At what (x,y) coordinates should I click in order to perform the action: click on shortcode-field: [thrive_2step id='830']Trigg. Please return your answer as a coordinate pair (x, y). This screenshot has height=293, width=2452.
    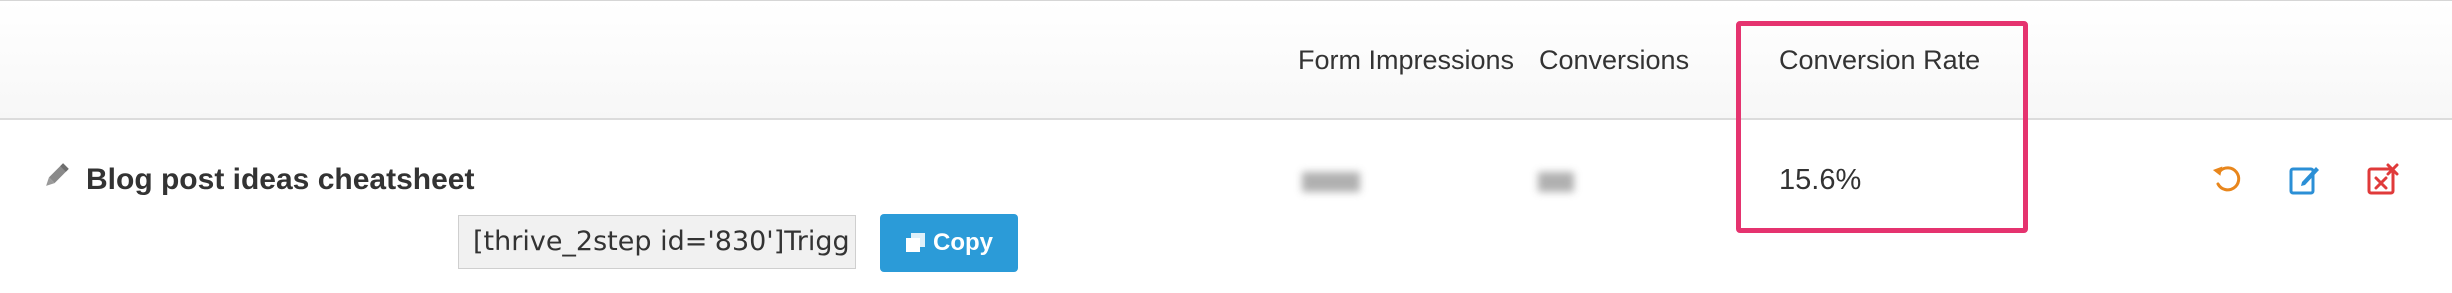
    Looking at the image, I should click on (657, 242).